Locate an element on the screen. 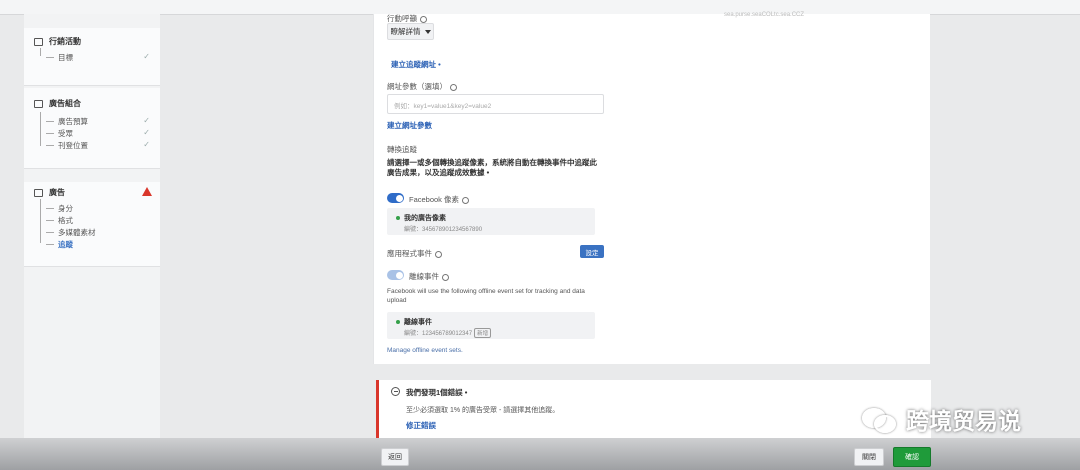 Image resolution: width=1080 pixels, height=470 pixels. preview-caption: sea.purse.seaCOLtc.sea.CCZ is located at coordinates (764, 15).